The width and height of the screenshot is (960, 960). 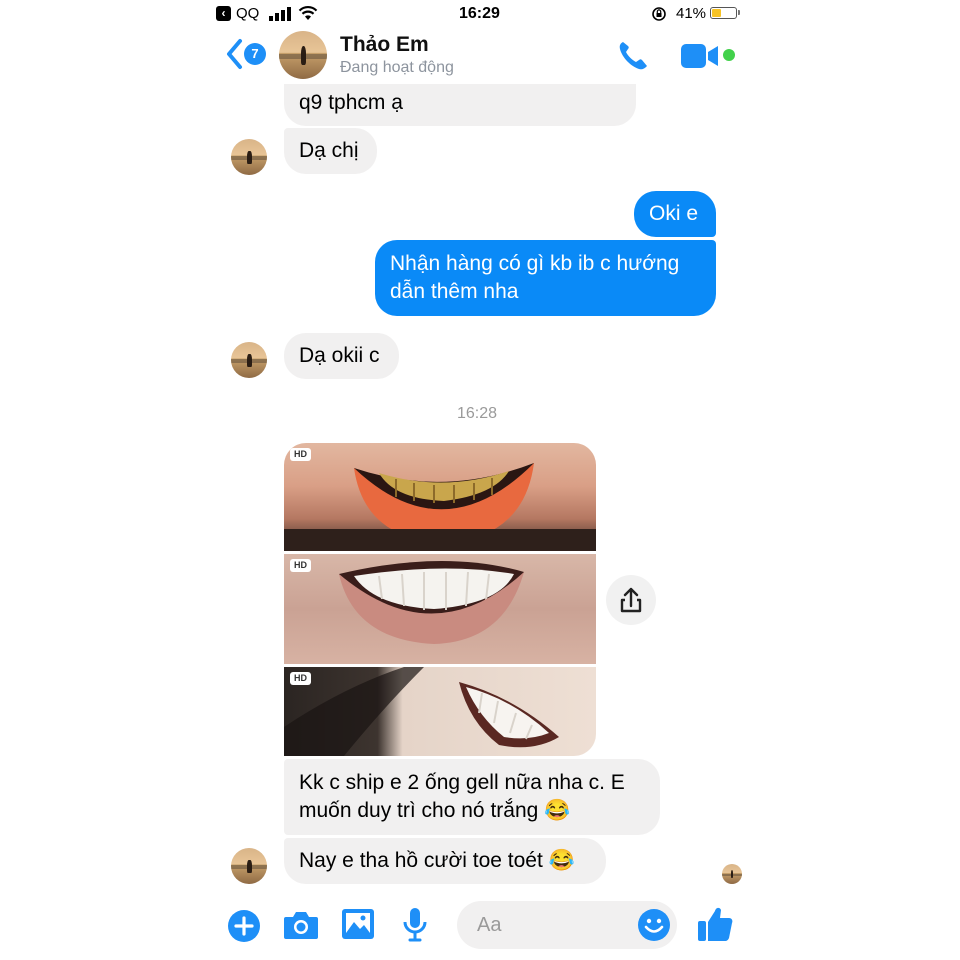 What do you see at coordinates (437, 860) in the screenshot?
I see `message-text: Nay e tha hồ cười toe toét 😂` at bounding box center [437, 860].